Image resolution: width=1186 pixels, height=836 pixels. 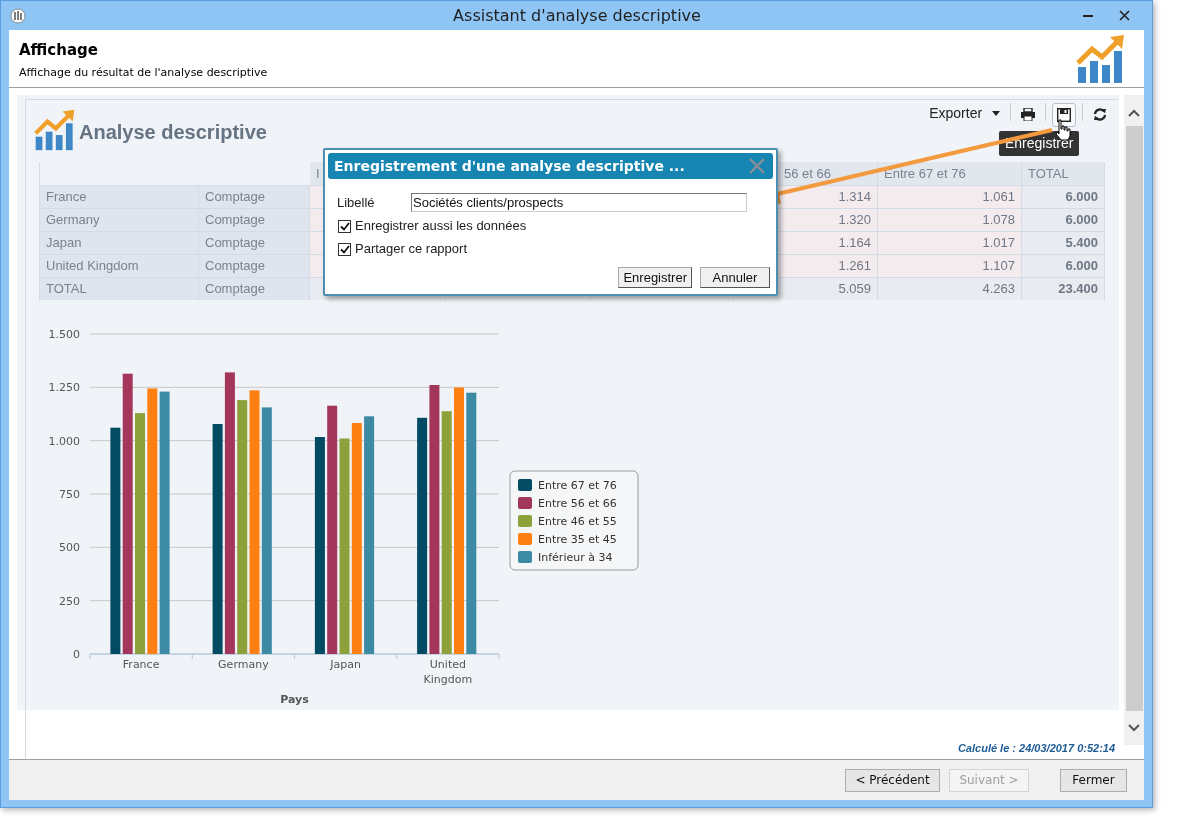 What do you see at coordinates (577, 503) in the screenshot?
I see `legend-label: Entre 56 et 66` at bounding box center [577, 503].